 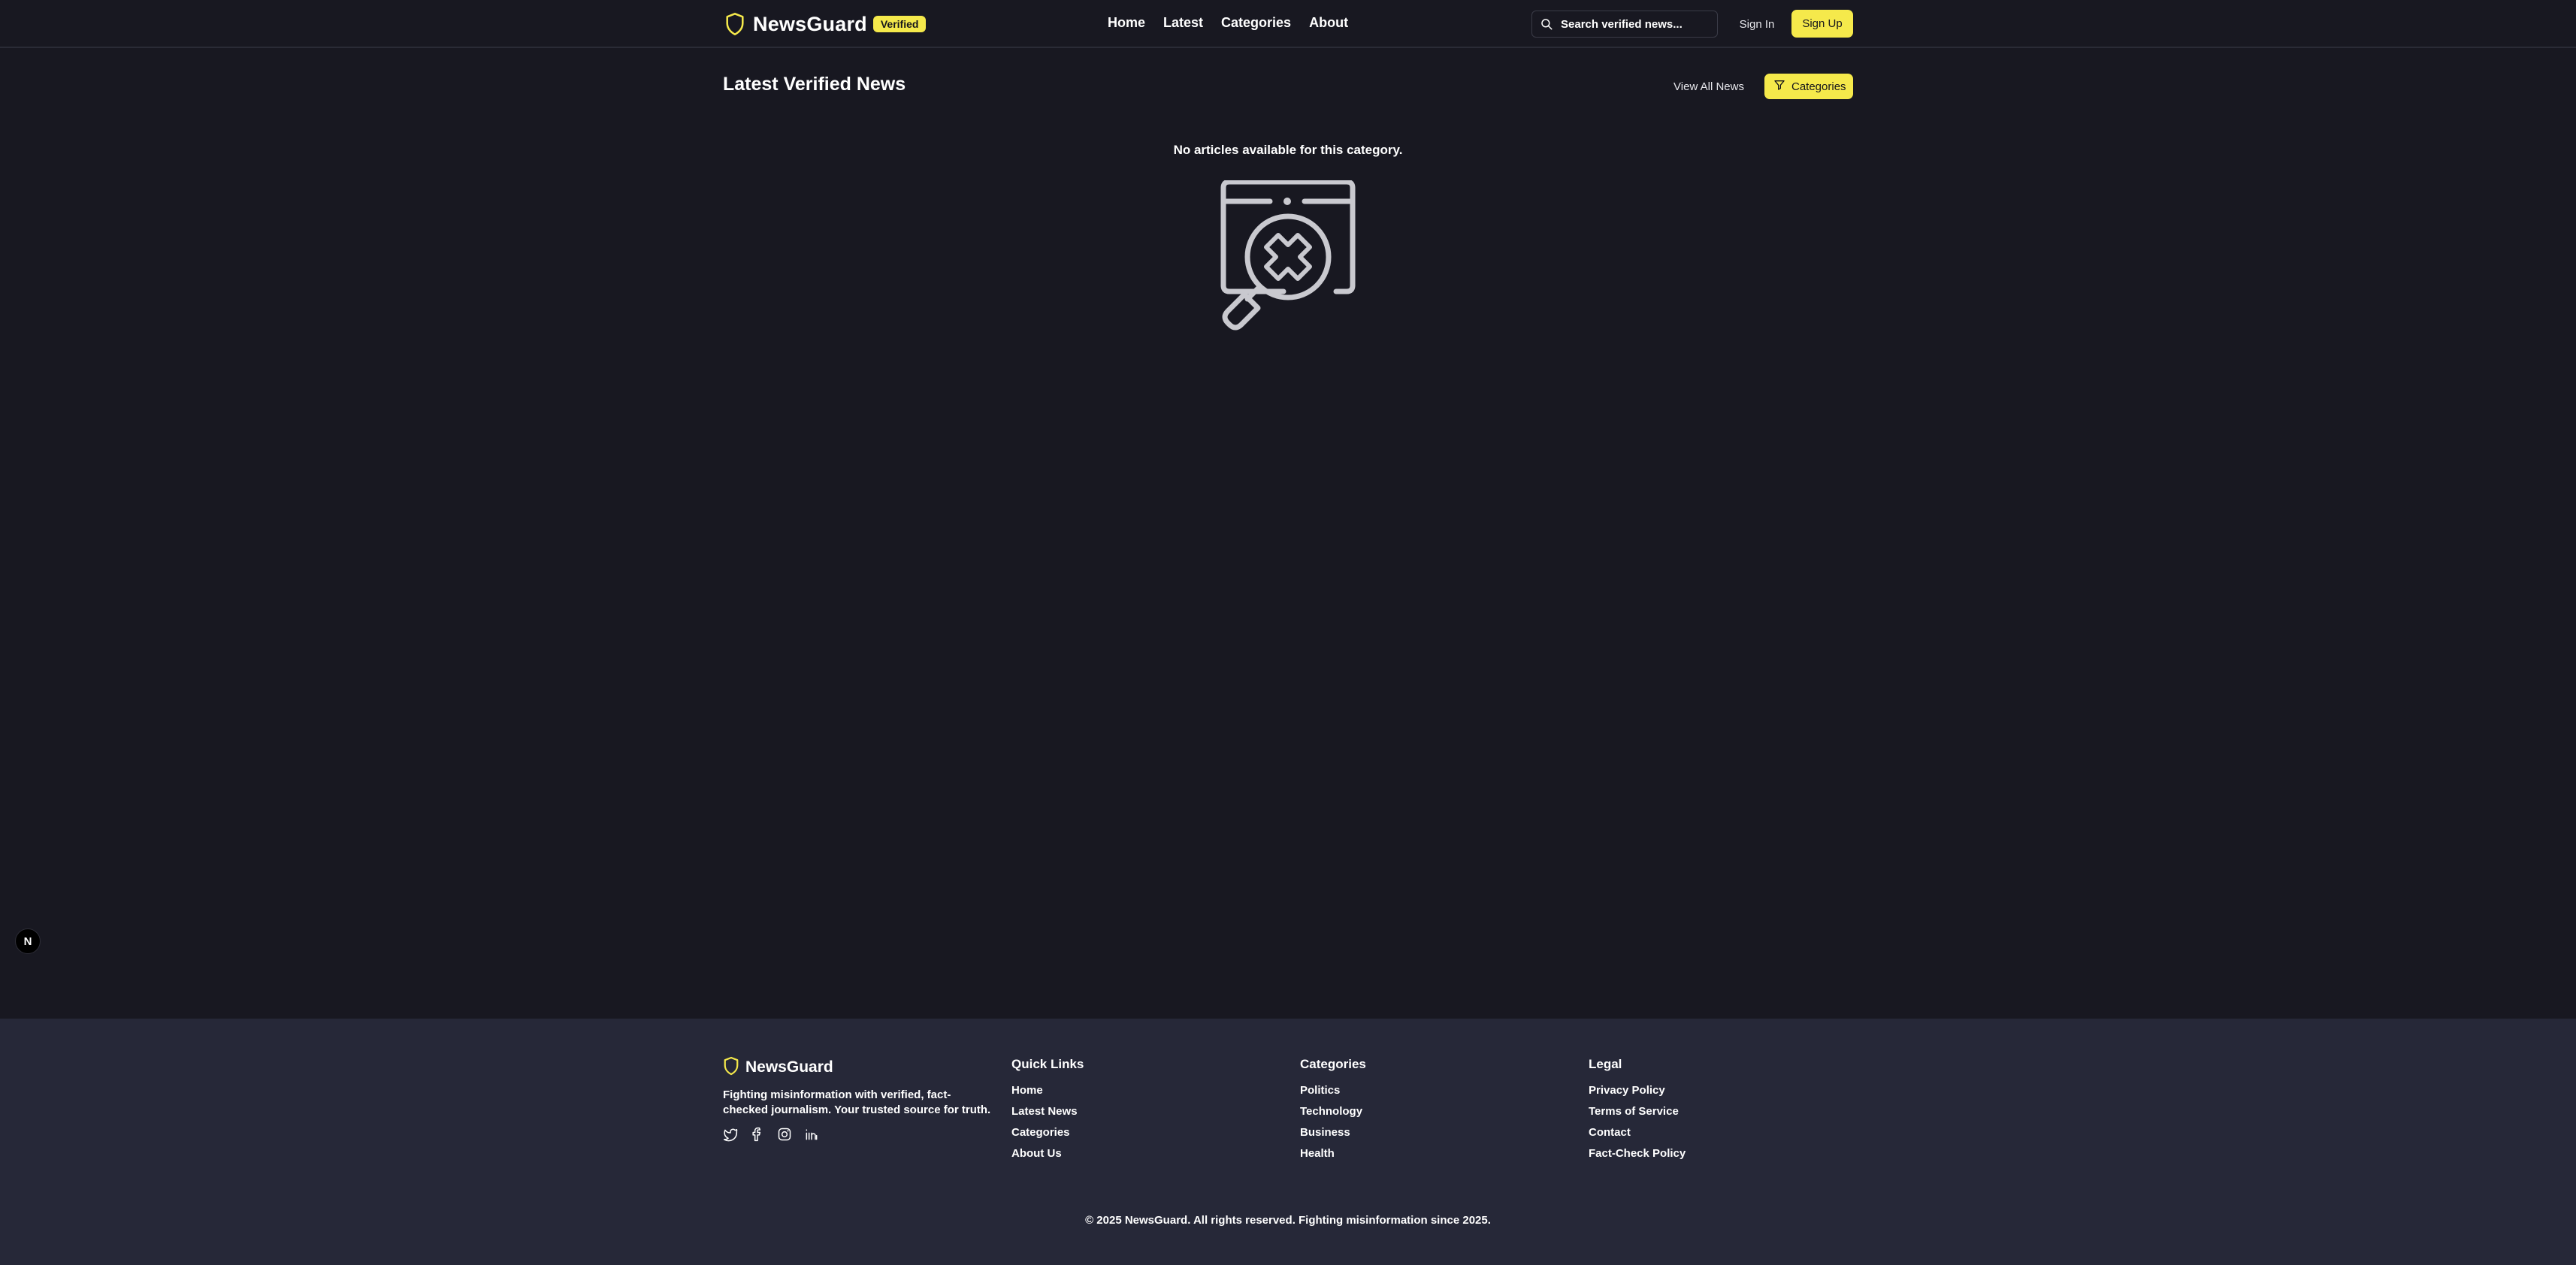 What do you see at coordinates (1329, 23) in the screenshot?
I see `nav-about: About` at bounding box center [1329, 23].